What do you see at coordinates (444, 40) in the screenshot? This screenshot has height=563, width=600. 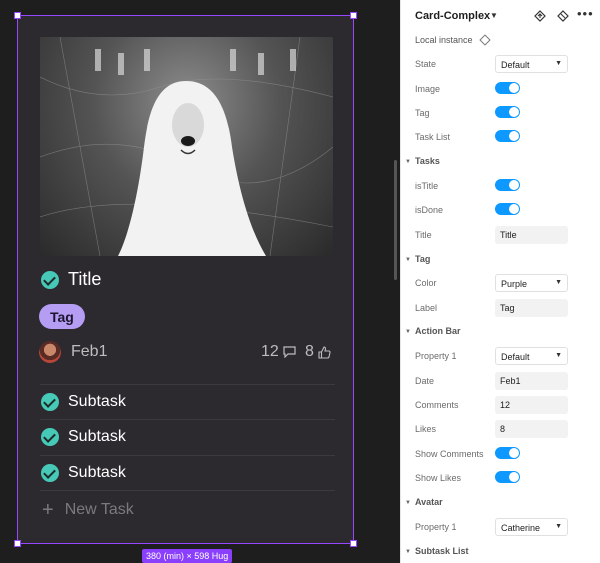 I see `local-instance-label: Local instance` at bounding box center [444, 40].